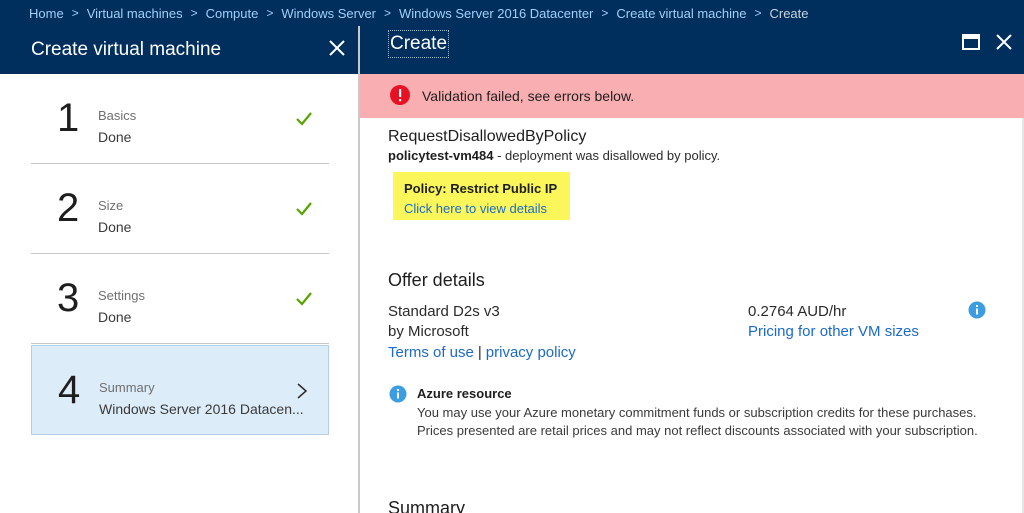 This screenshot has width=1024, height=513. What do you see at coordinates (692, 50) in the screenshot?
I see `right-blade-header: Create` at bounding box center [692, 50].